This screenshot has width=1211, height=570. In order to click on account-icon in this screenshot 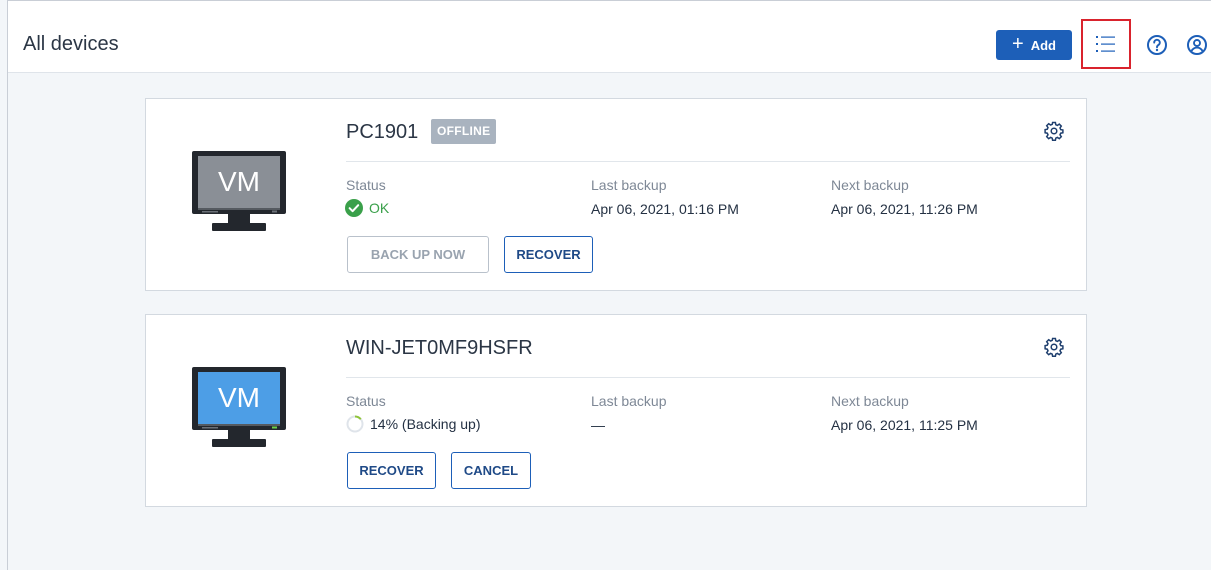, I will do `click(1197, 45)`.